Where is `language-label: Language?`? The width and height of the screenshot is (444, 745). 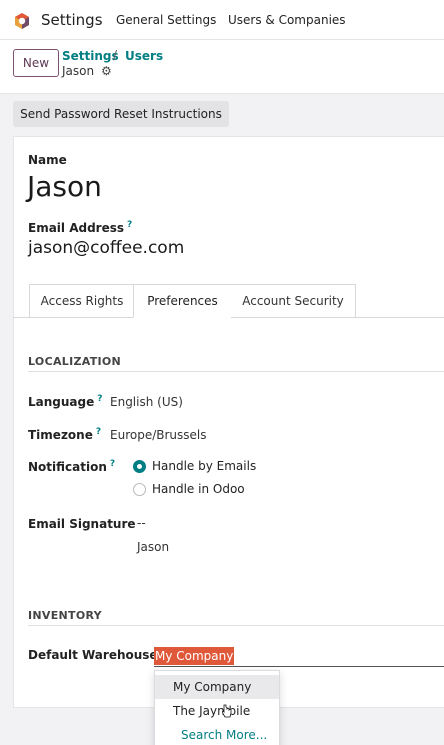 language-label: Language? is located at coordinates (65, 401).